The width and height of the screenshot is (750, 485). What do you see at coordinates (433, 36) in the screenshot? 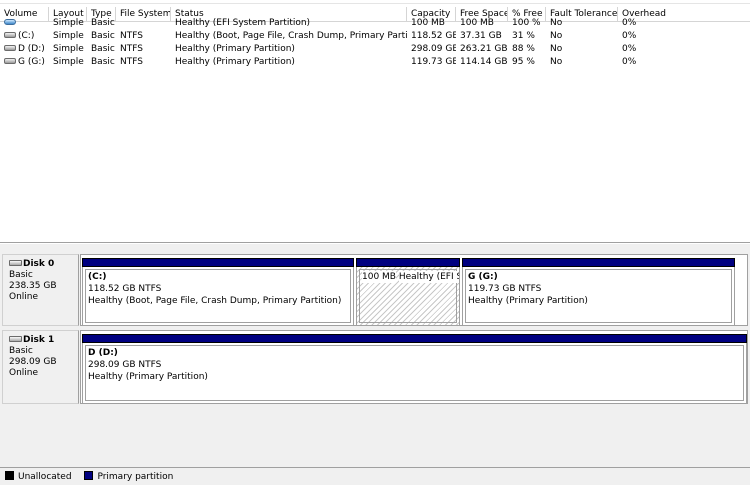
I see `cell-capacity: 118.52 GB` at bounding box center [433, 36].